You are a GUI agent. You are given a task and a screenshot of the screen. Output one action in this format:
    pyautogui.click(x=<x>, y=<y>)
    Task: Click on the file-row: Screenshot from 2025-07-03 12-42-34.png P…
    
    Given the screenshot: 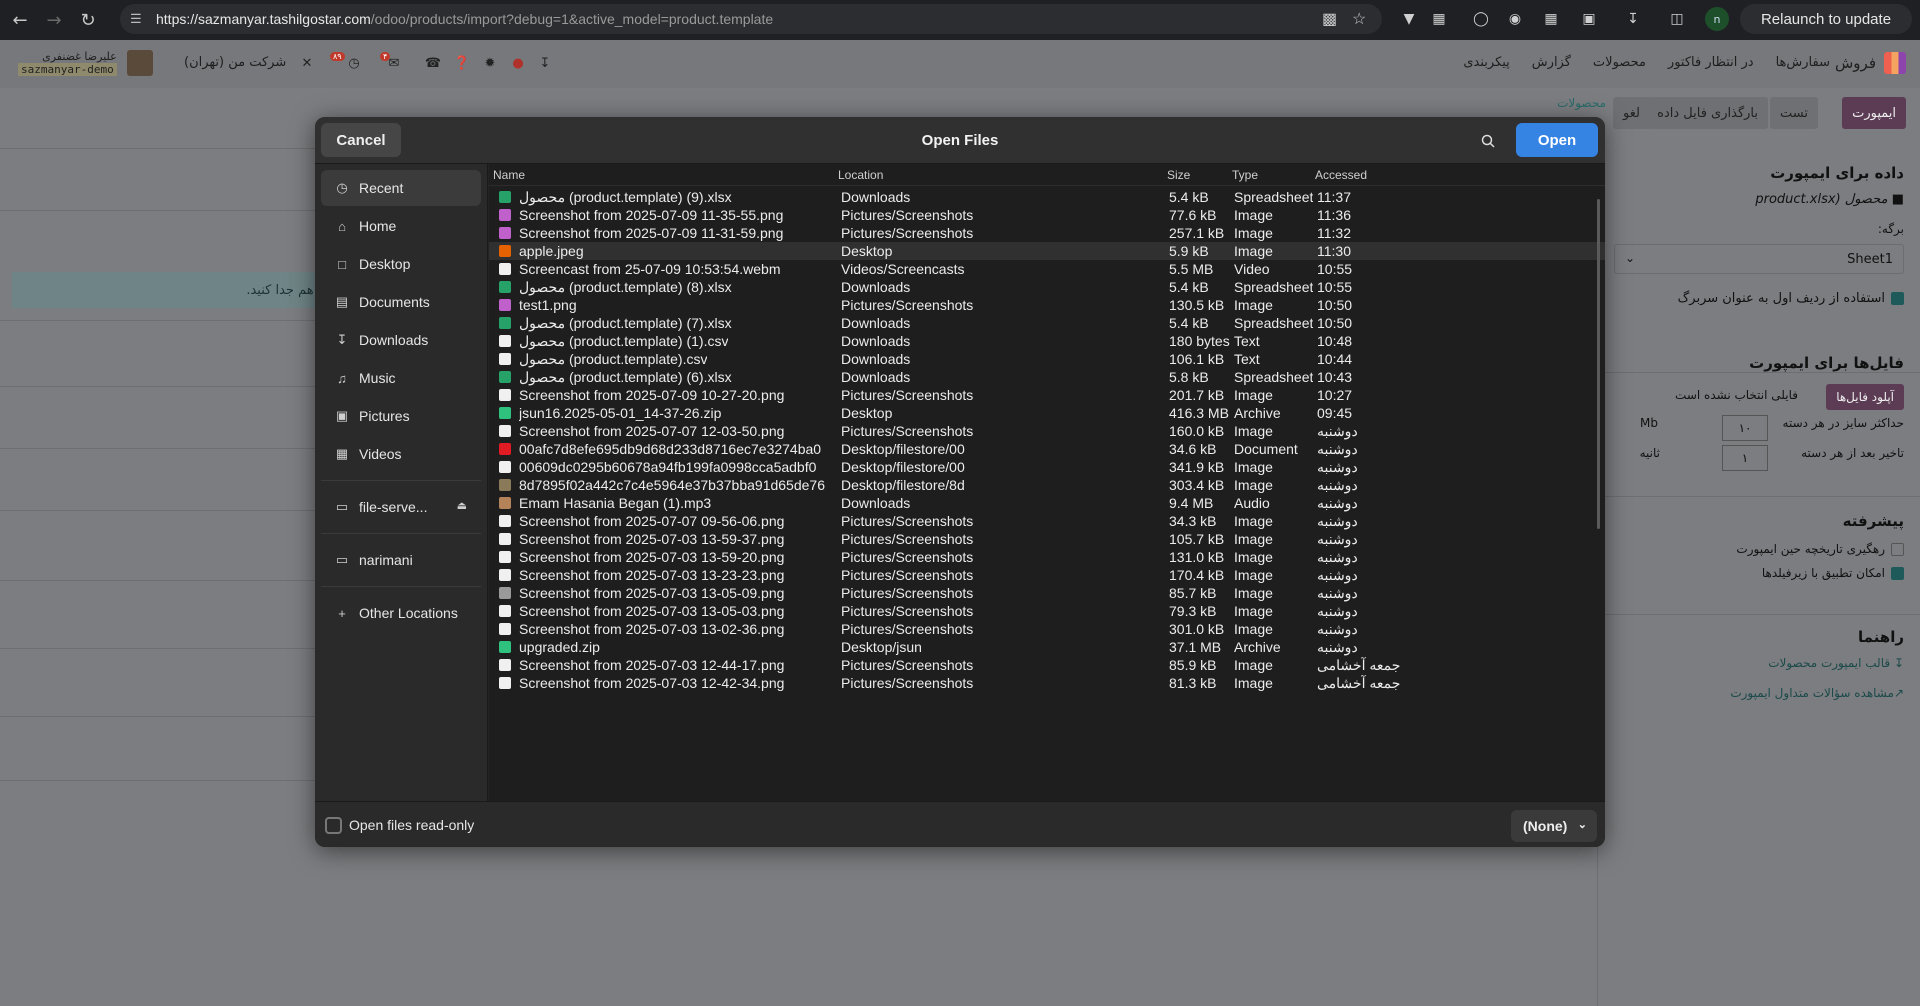 What is the action you would take?
    pyautogui.click(x=1047, y=683)
    